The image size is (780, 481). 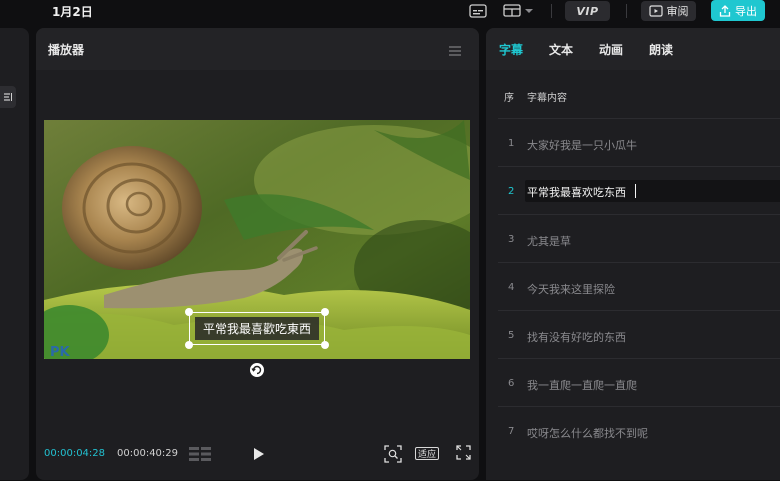 I want to click on row-text: 尤其是草, so click(x=549, y=241).